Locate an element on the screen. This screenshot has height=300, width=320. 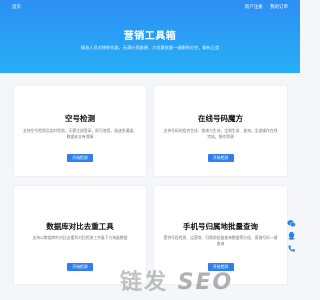
card-description: 支持空号检测及实时检测，无需注册登录，即可使用，极速多通道，数据安全有保障 is located at coordinates (80, 134).